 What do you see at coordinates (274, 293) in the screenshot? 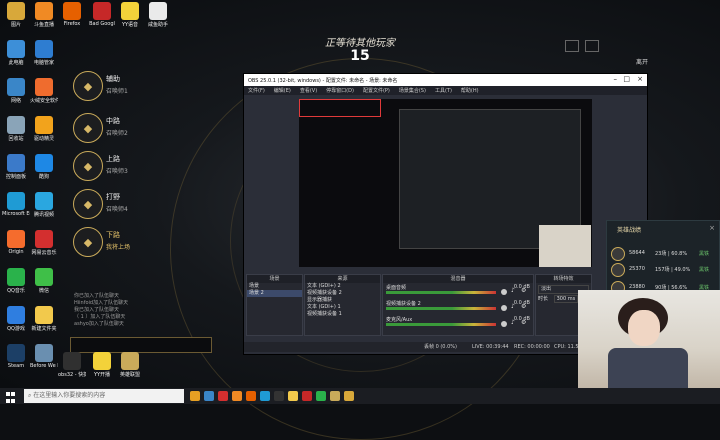
I see `scene-item: 场景 2` at bounding box center [274, 293].